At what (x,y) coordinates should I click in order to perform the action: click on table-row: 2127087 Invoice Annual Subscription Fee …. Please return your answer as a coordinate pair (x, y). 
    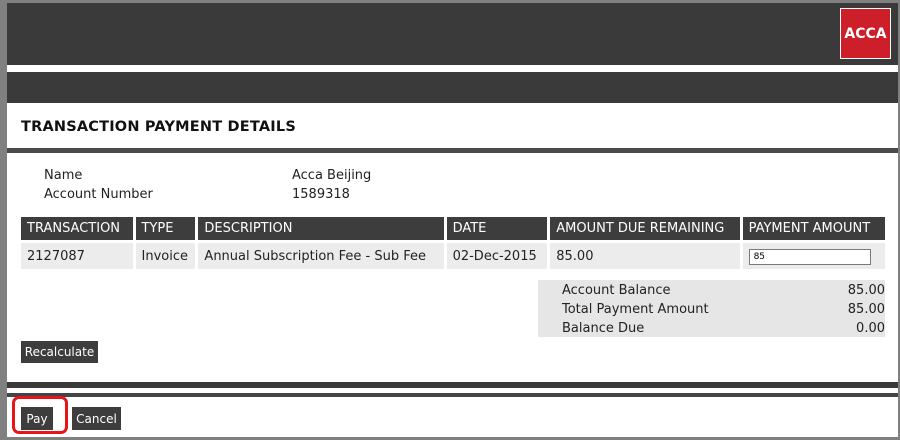
    Looking at the image, I should click on (453, 254).